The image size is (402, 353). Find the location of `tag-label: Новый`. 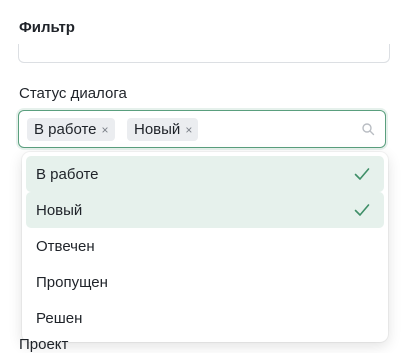

tag-label: Новый is located at coordinates (157, 129).